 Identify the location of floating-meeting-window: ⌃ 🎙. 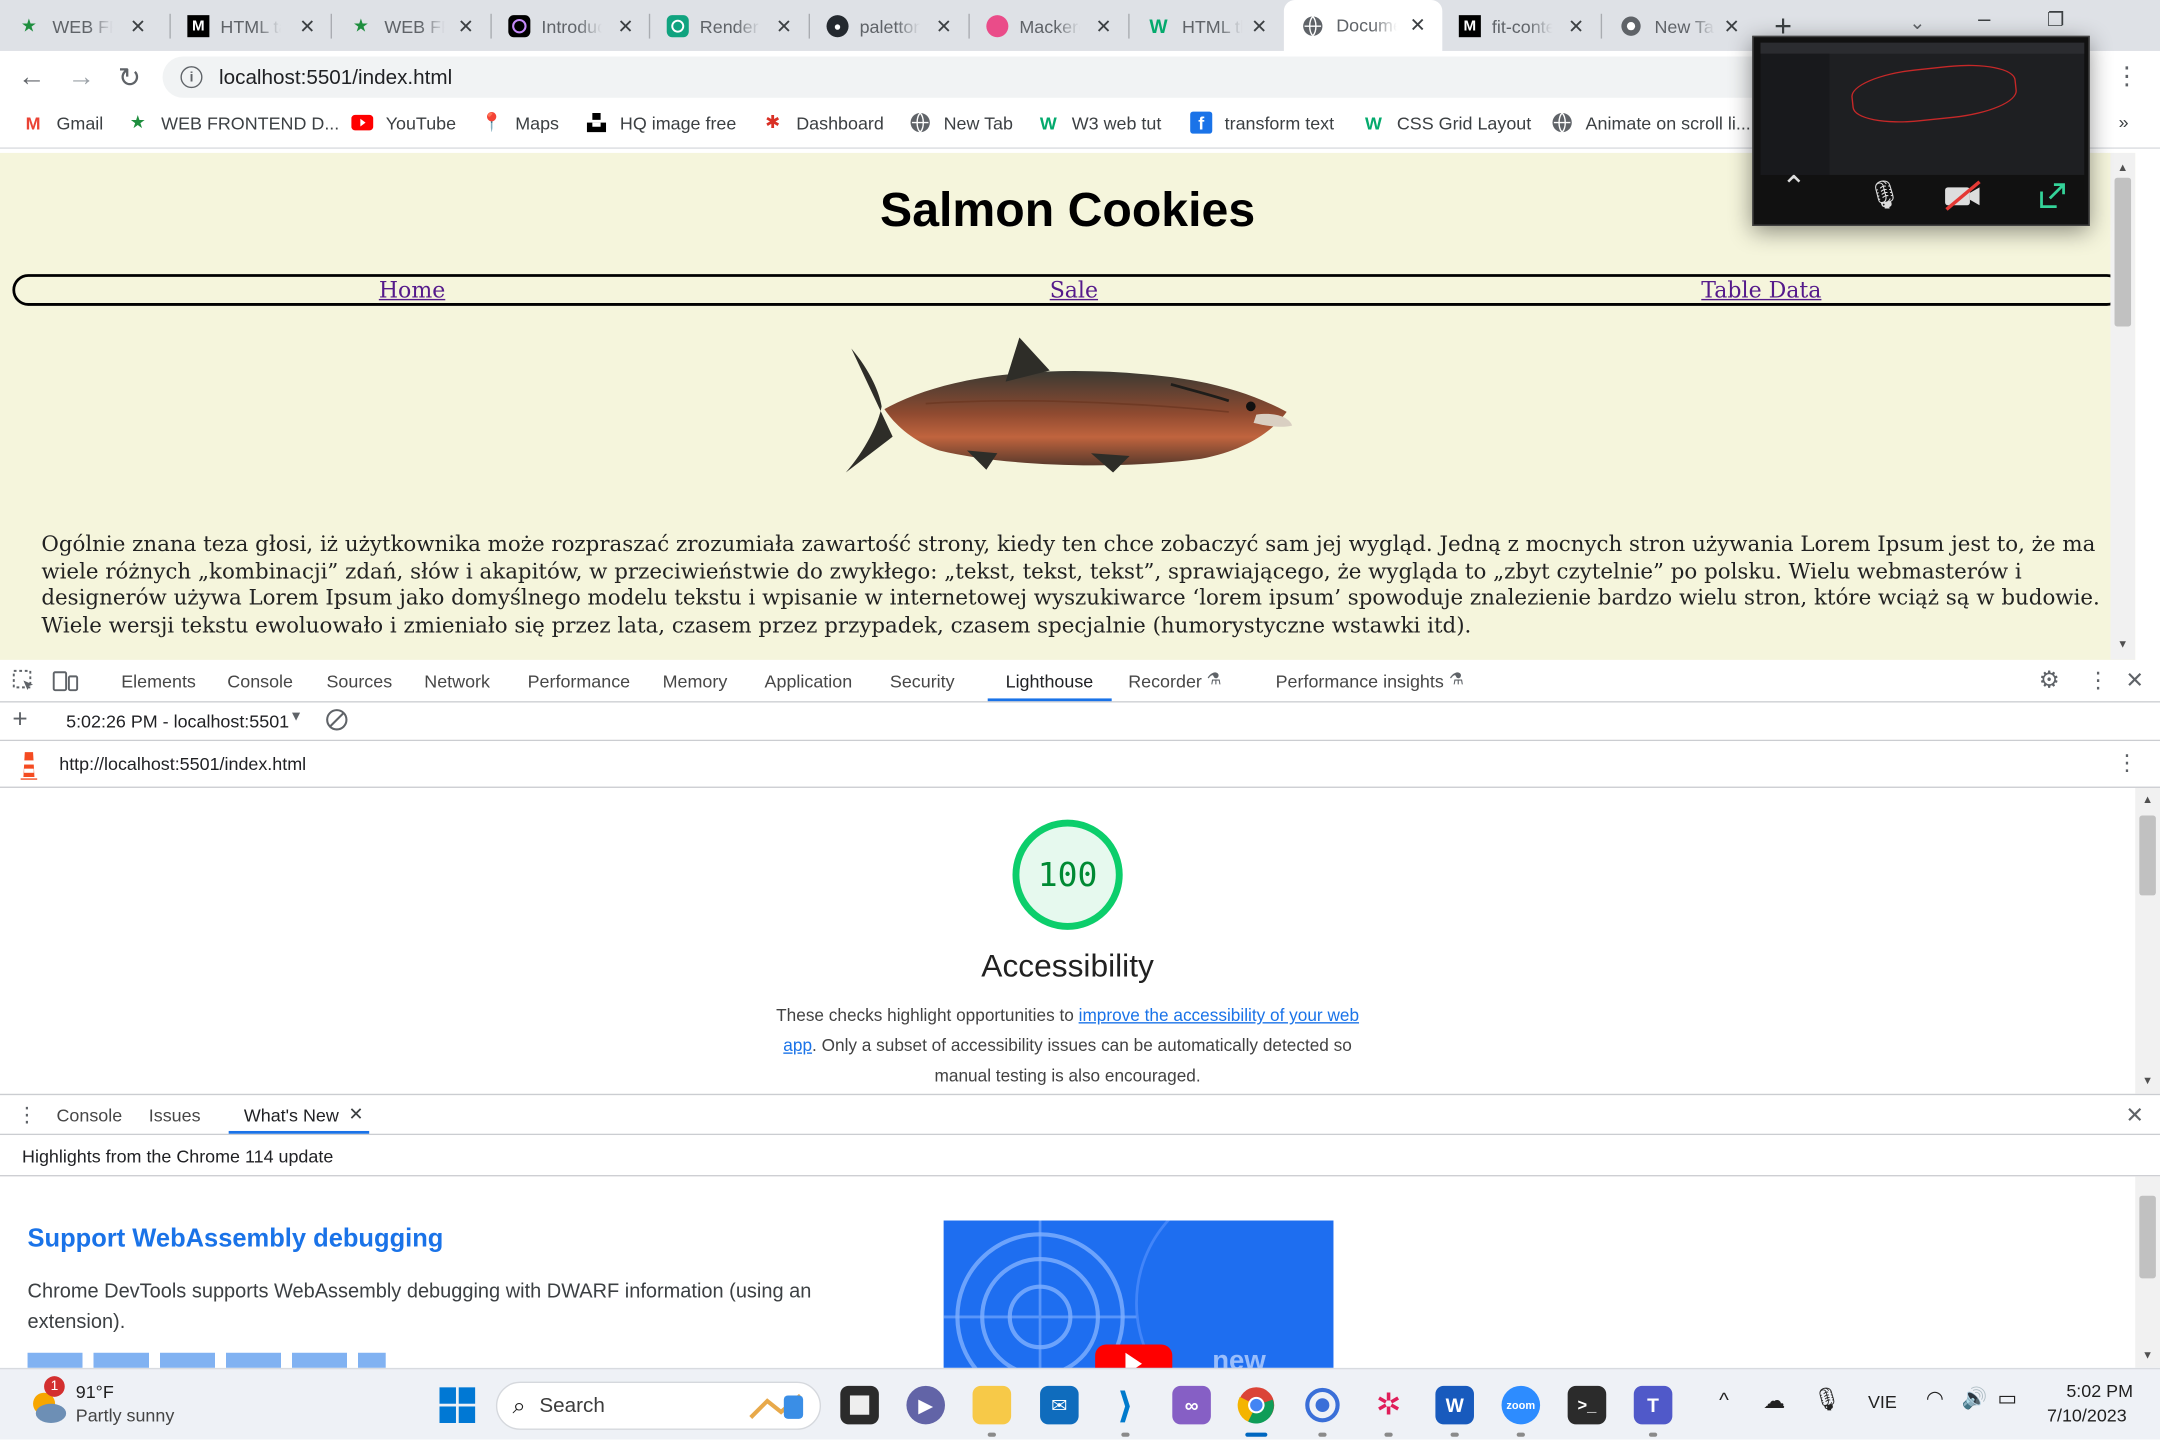
(1921, 130).